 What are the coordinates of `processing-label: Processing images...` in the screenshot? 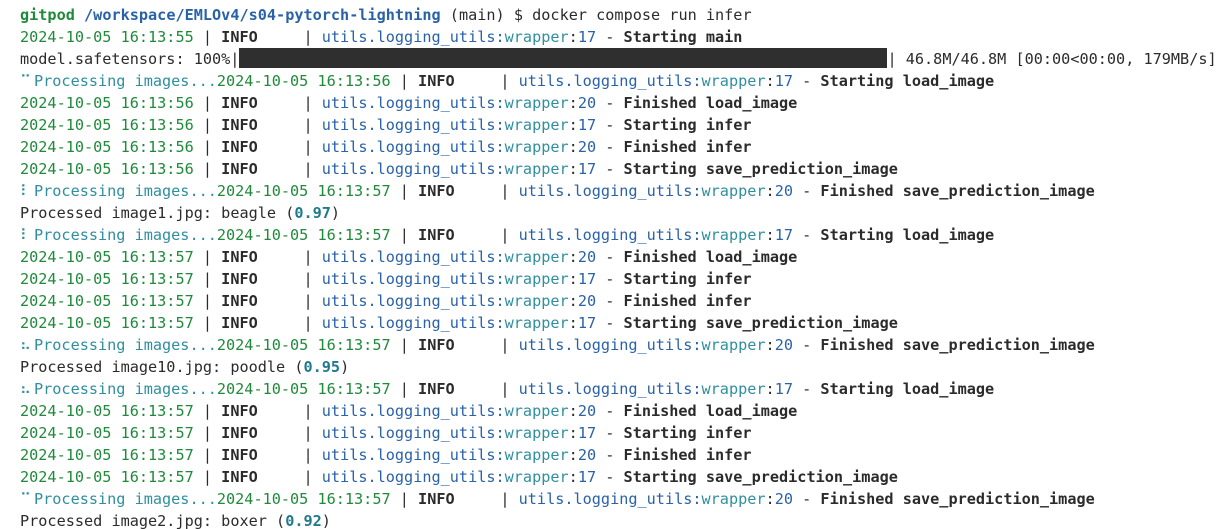 It's located at (125, 345).